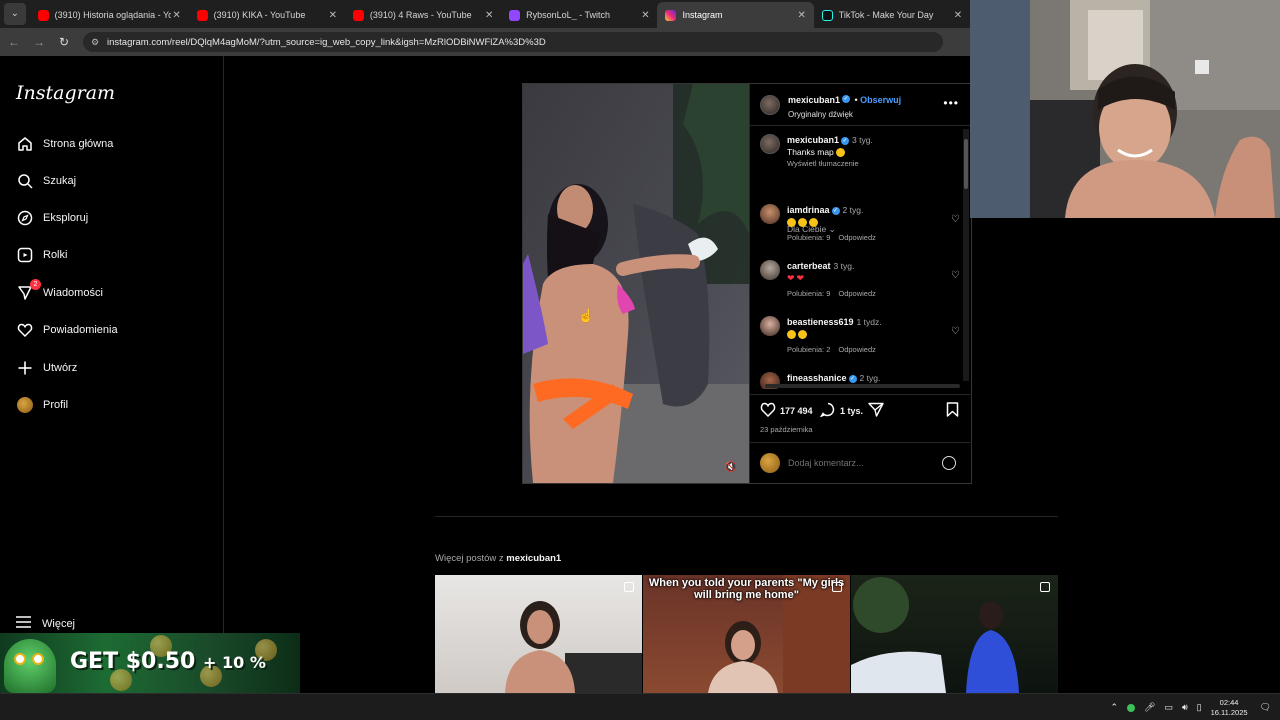 The image size is (1280, 720). I want to click on tab-instagram: Instagram ✕, so click(735, 15).